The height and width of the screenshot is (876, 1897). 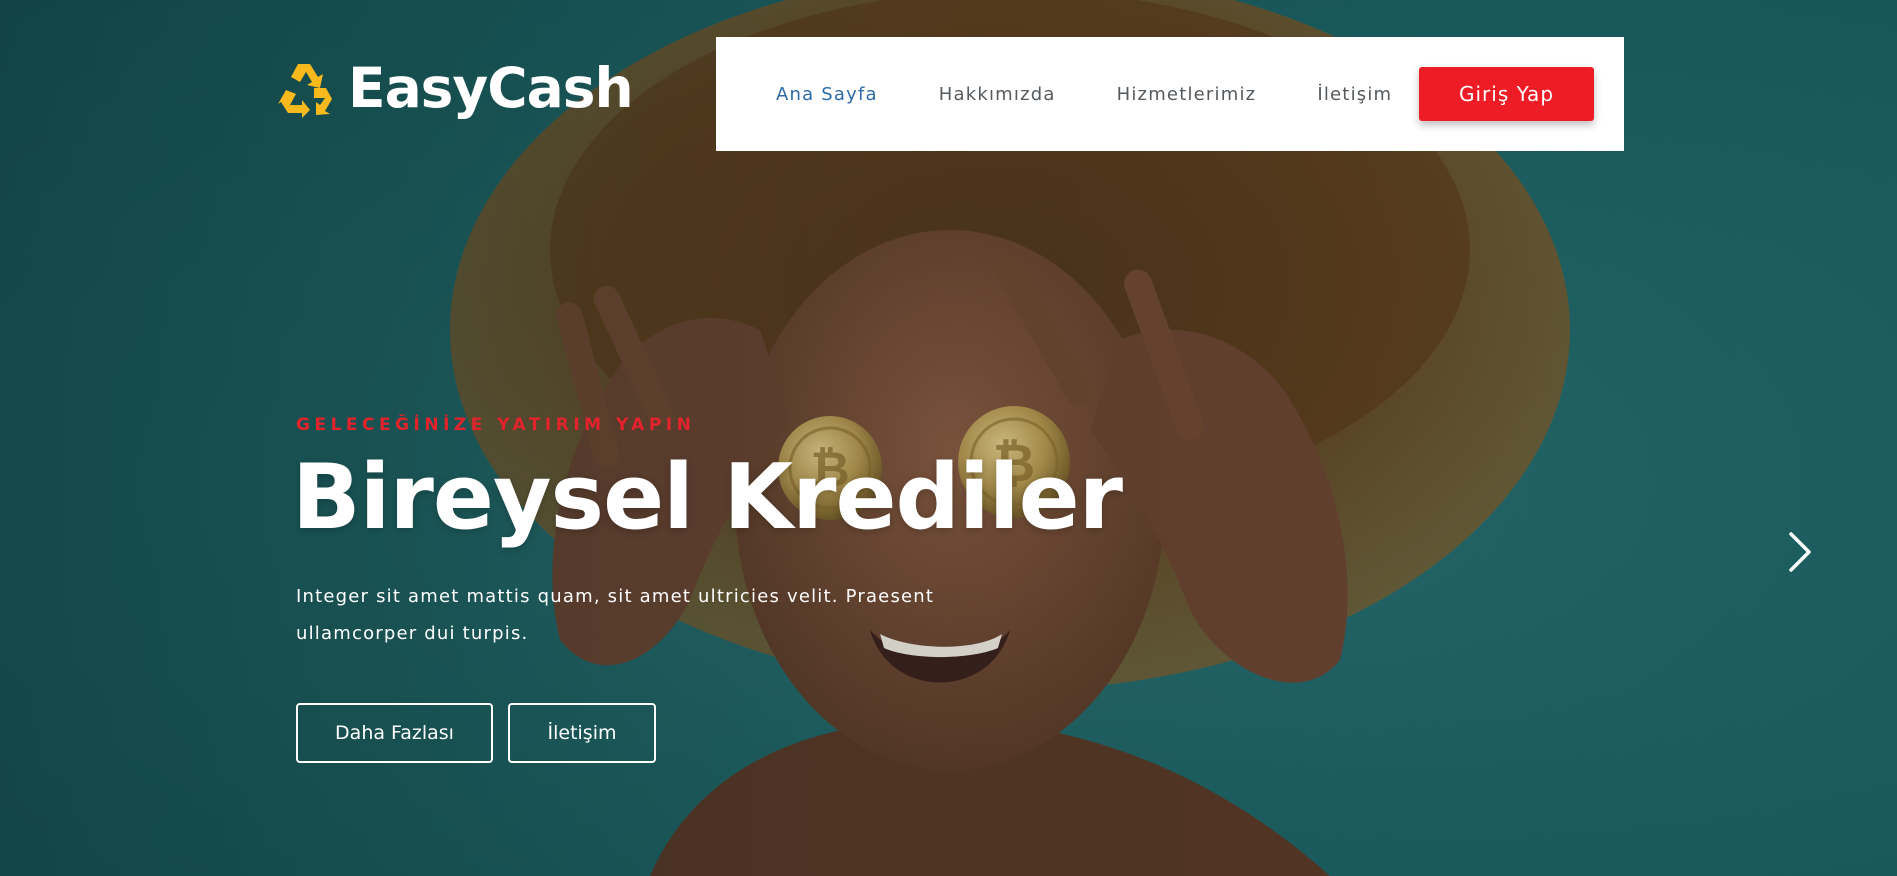 What do you see at coordinates (997, 94) in the screenshot?
I see `nav-item-hakkimizda: Hakkımızda` at bounding box center [997, 94].